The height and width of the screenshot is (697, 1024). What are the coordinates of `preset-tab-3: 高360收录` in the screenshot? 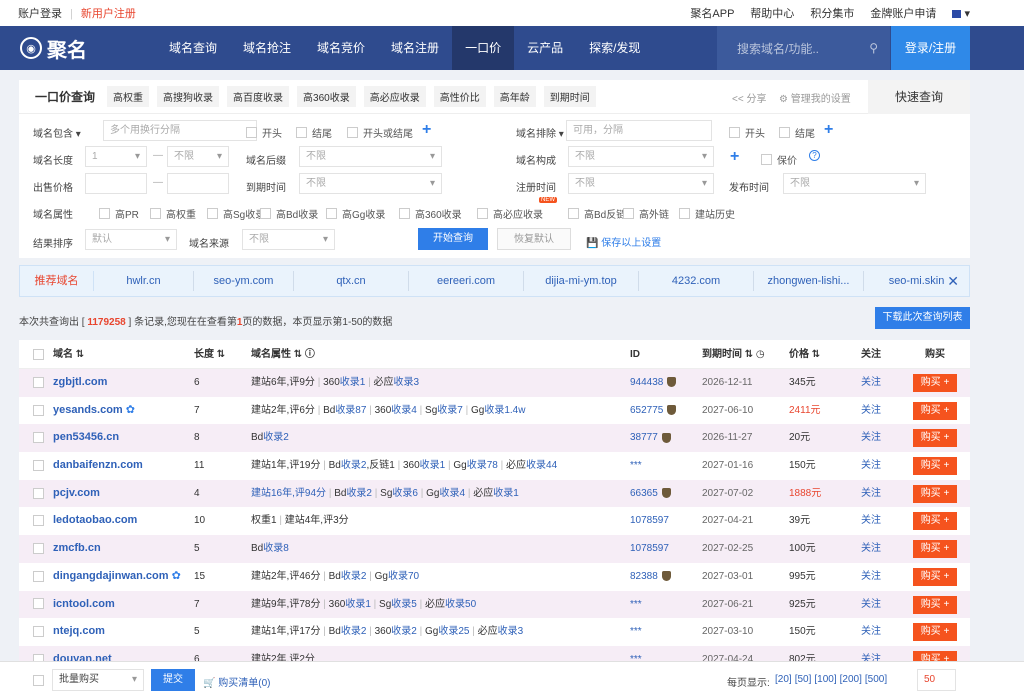 It's located at (326, 96).